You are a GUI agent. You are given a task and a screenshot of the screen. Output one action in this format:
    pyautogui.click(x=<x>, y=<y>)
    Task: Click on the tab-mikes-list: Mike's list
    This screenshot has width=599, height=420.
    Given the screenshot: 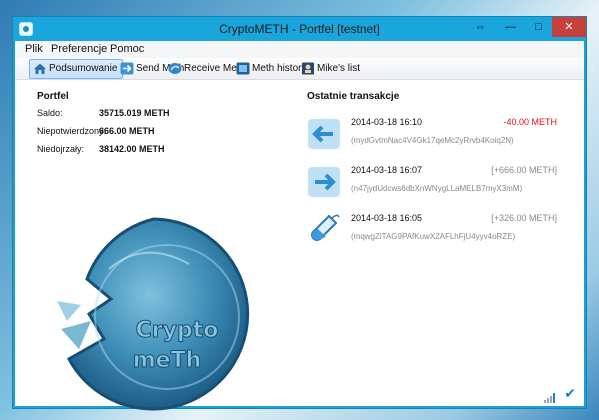 What is the action you would take?
    pyautogui.click(x=329, y=69)
    